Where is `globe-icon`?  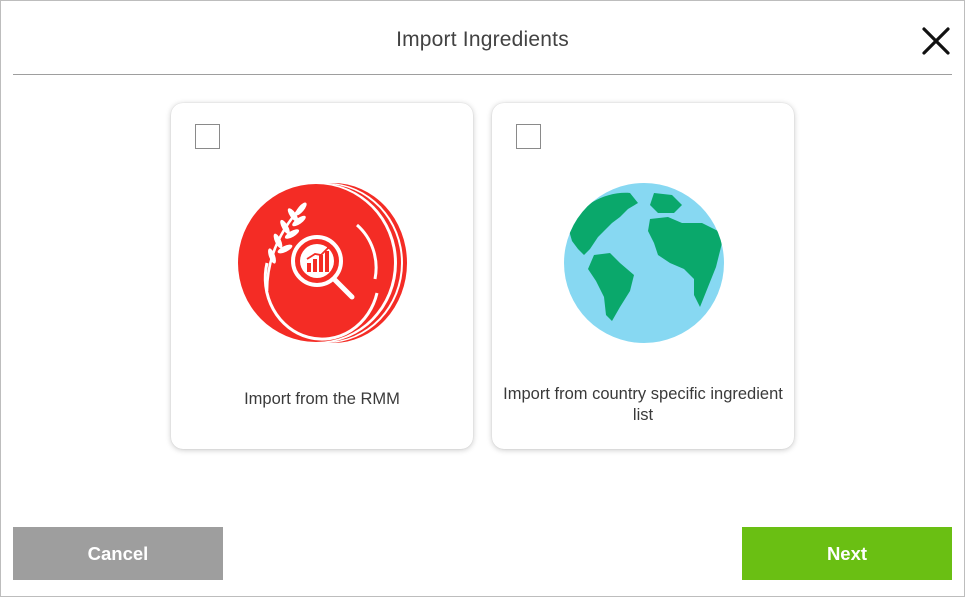 globe-icon is located at coordinates (644, 263).